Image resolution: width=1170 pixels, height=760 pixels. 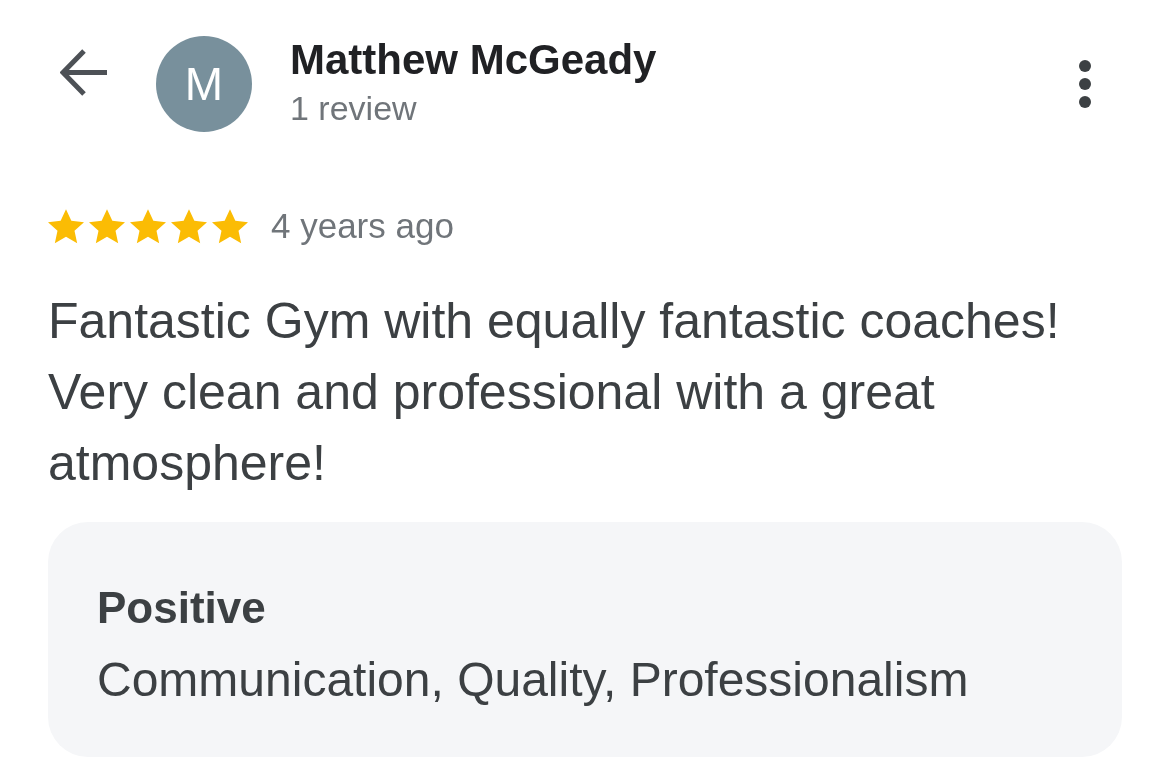 I want to click on vertical-dots-icon, so click(x=1085, y=84).